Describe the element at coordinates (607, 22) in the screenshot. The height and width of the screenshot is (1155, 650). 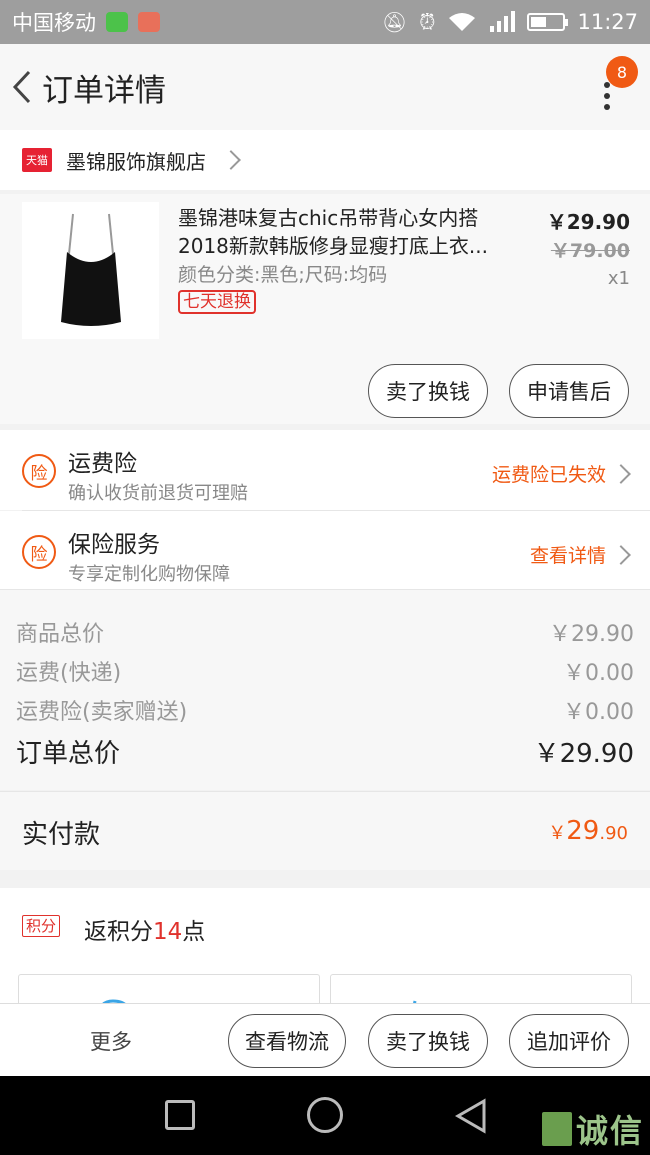
I see `clock-time: 11:27` at that location.